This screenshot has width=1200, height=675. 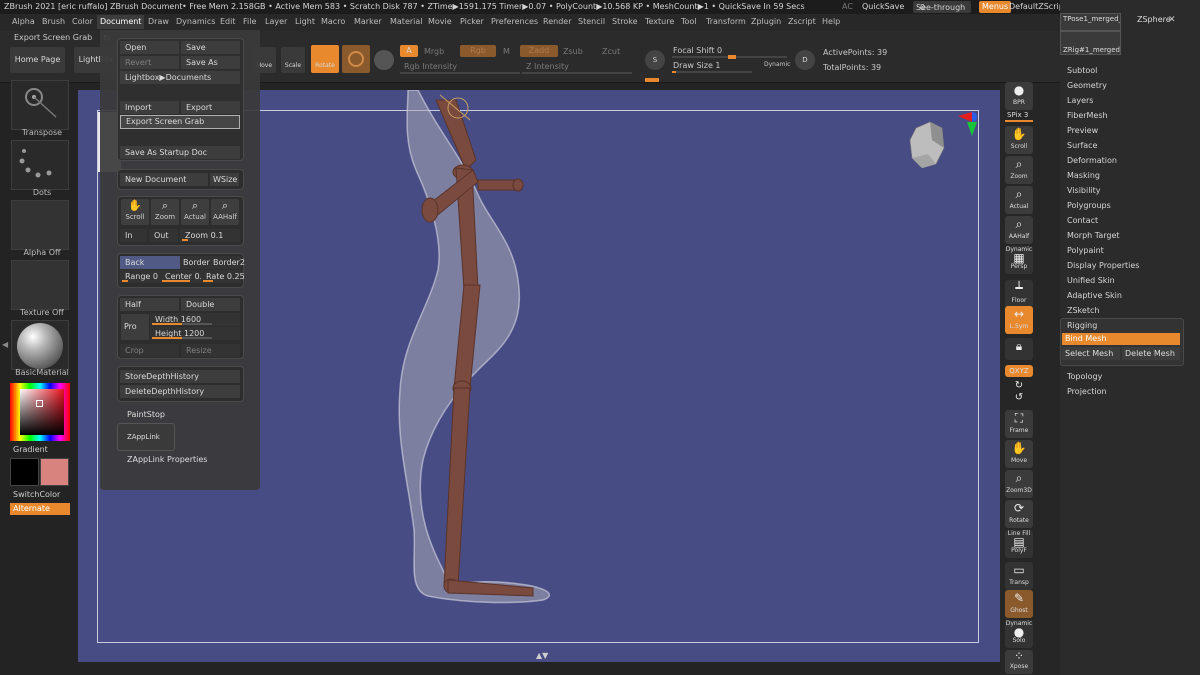 What do you see at coordinates (1082, 130) in the screenshot?
I see `preview-menu: Preview` at bounding box center [1082, 130].